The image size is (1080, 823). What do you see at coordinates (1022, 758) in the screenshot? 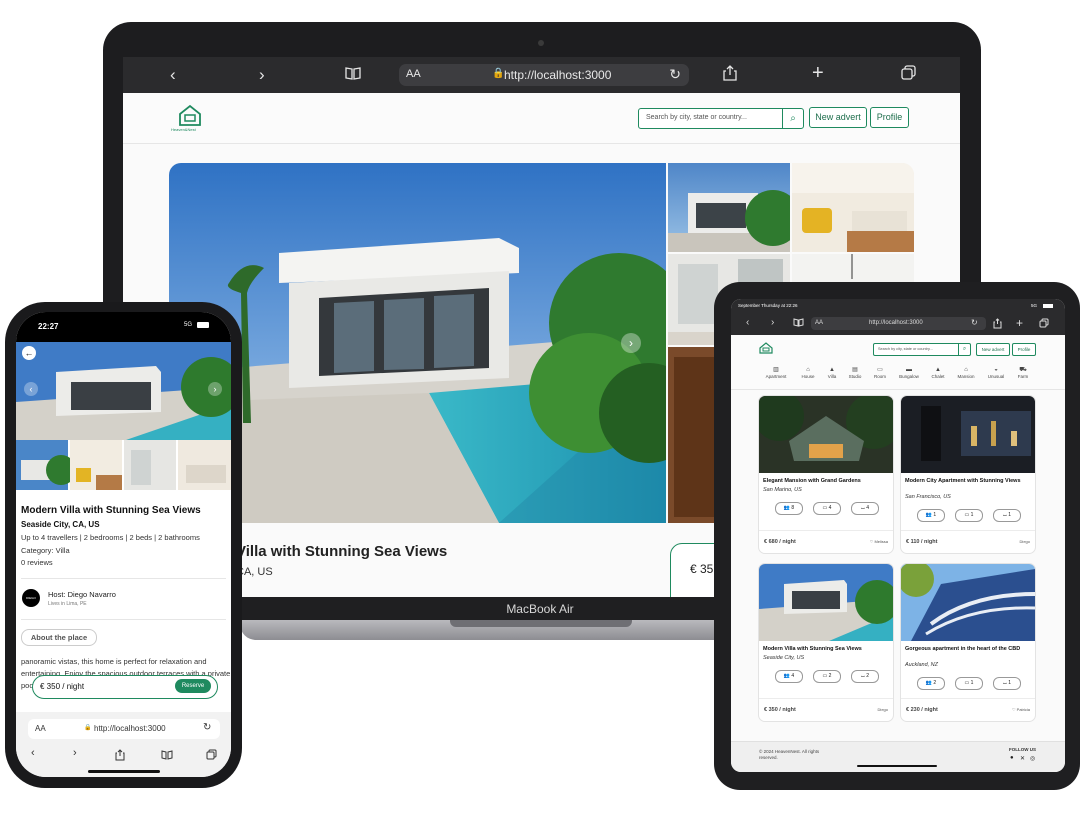
I see `x-icon: ✕` at bounding box center [1022, 758].